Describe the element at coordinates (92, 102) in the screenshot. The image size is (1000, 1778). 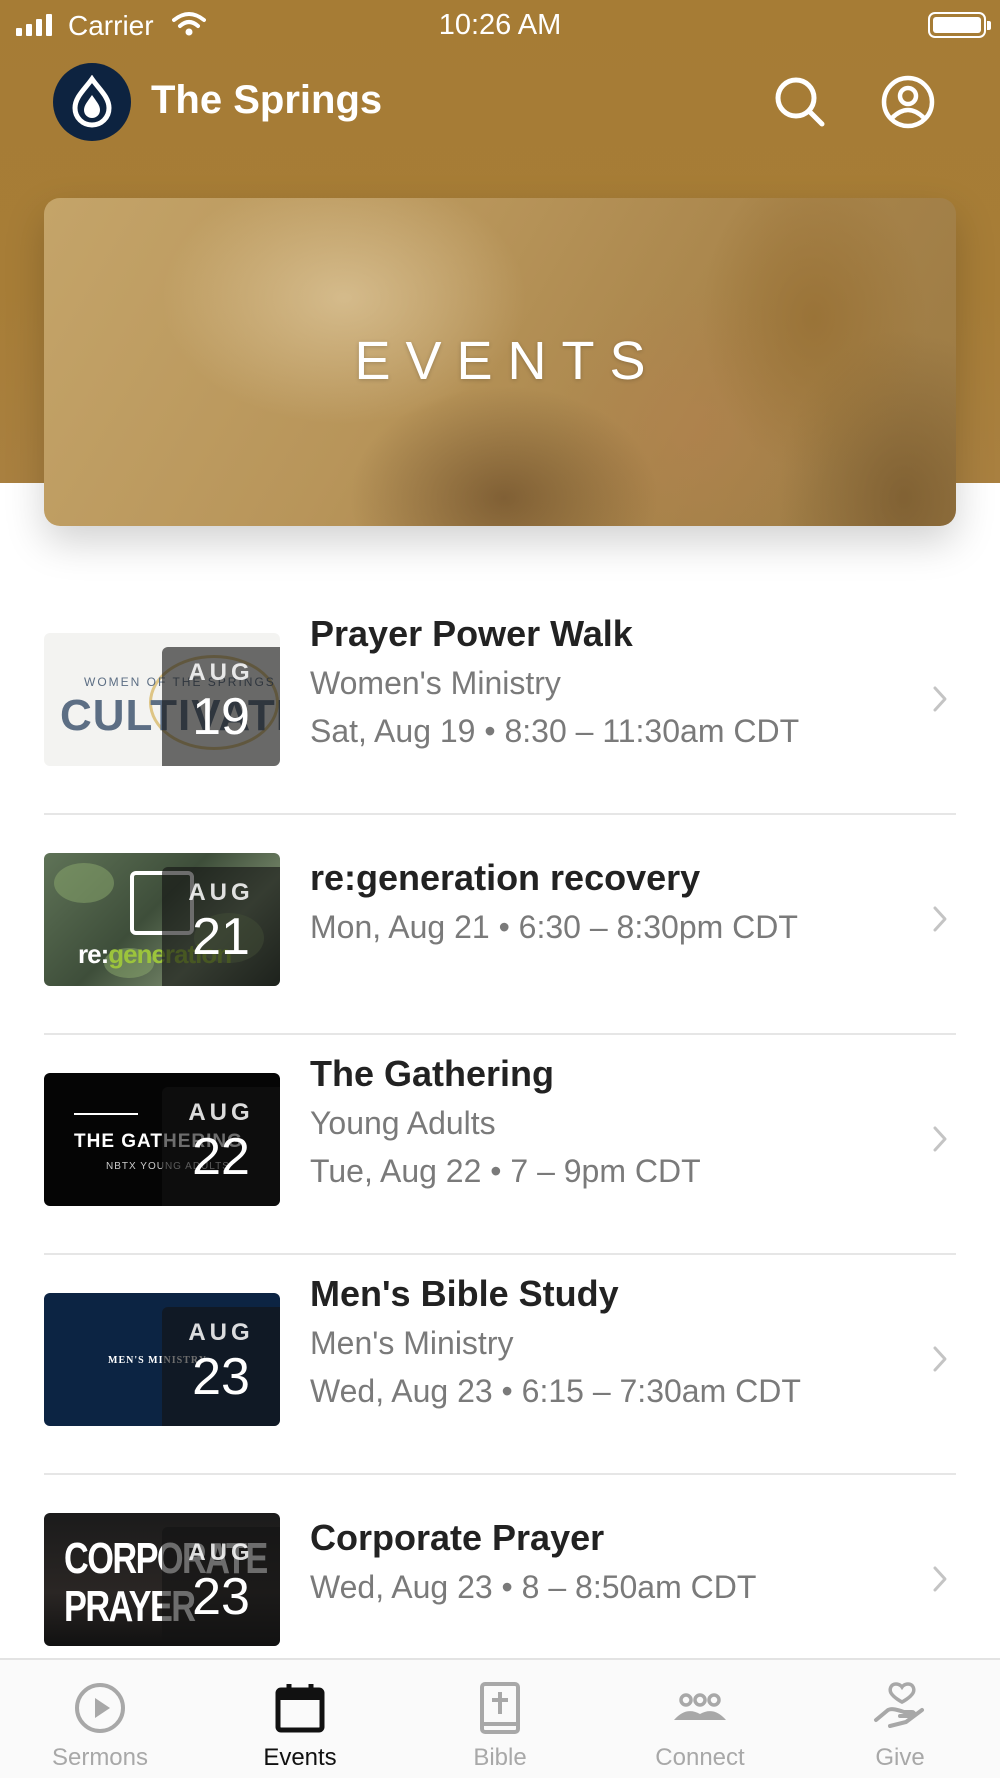
I see `springs-logo-icon` at that location.